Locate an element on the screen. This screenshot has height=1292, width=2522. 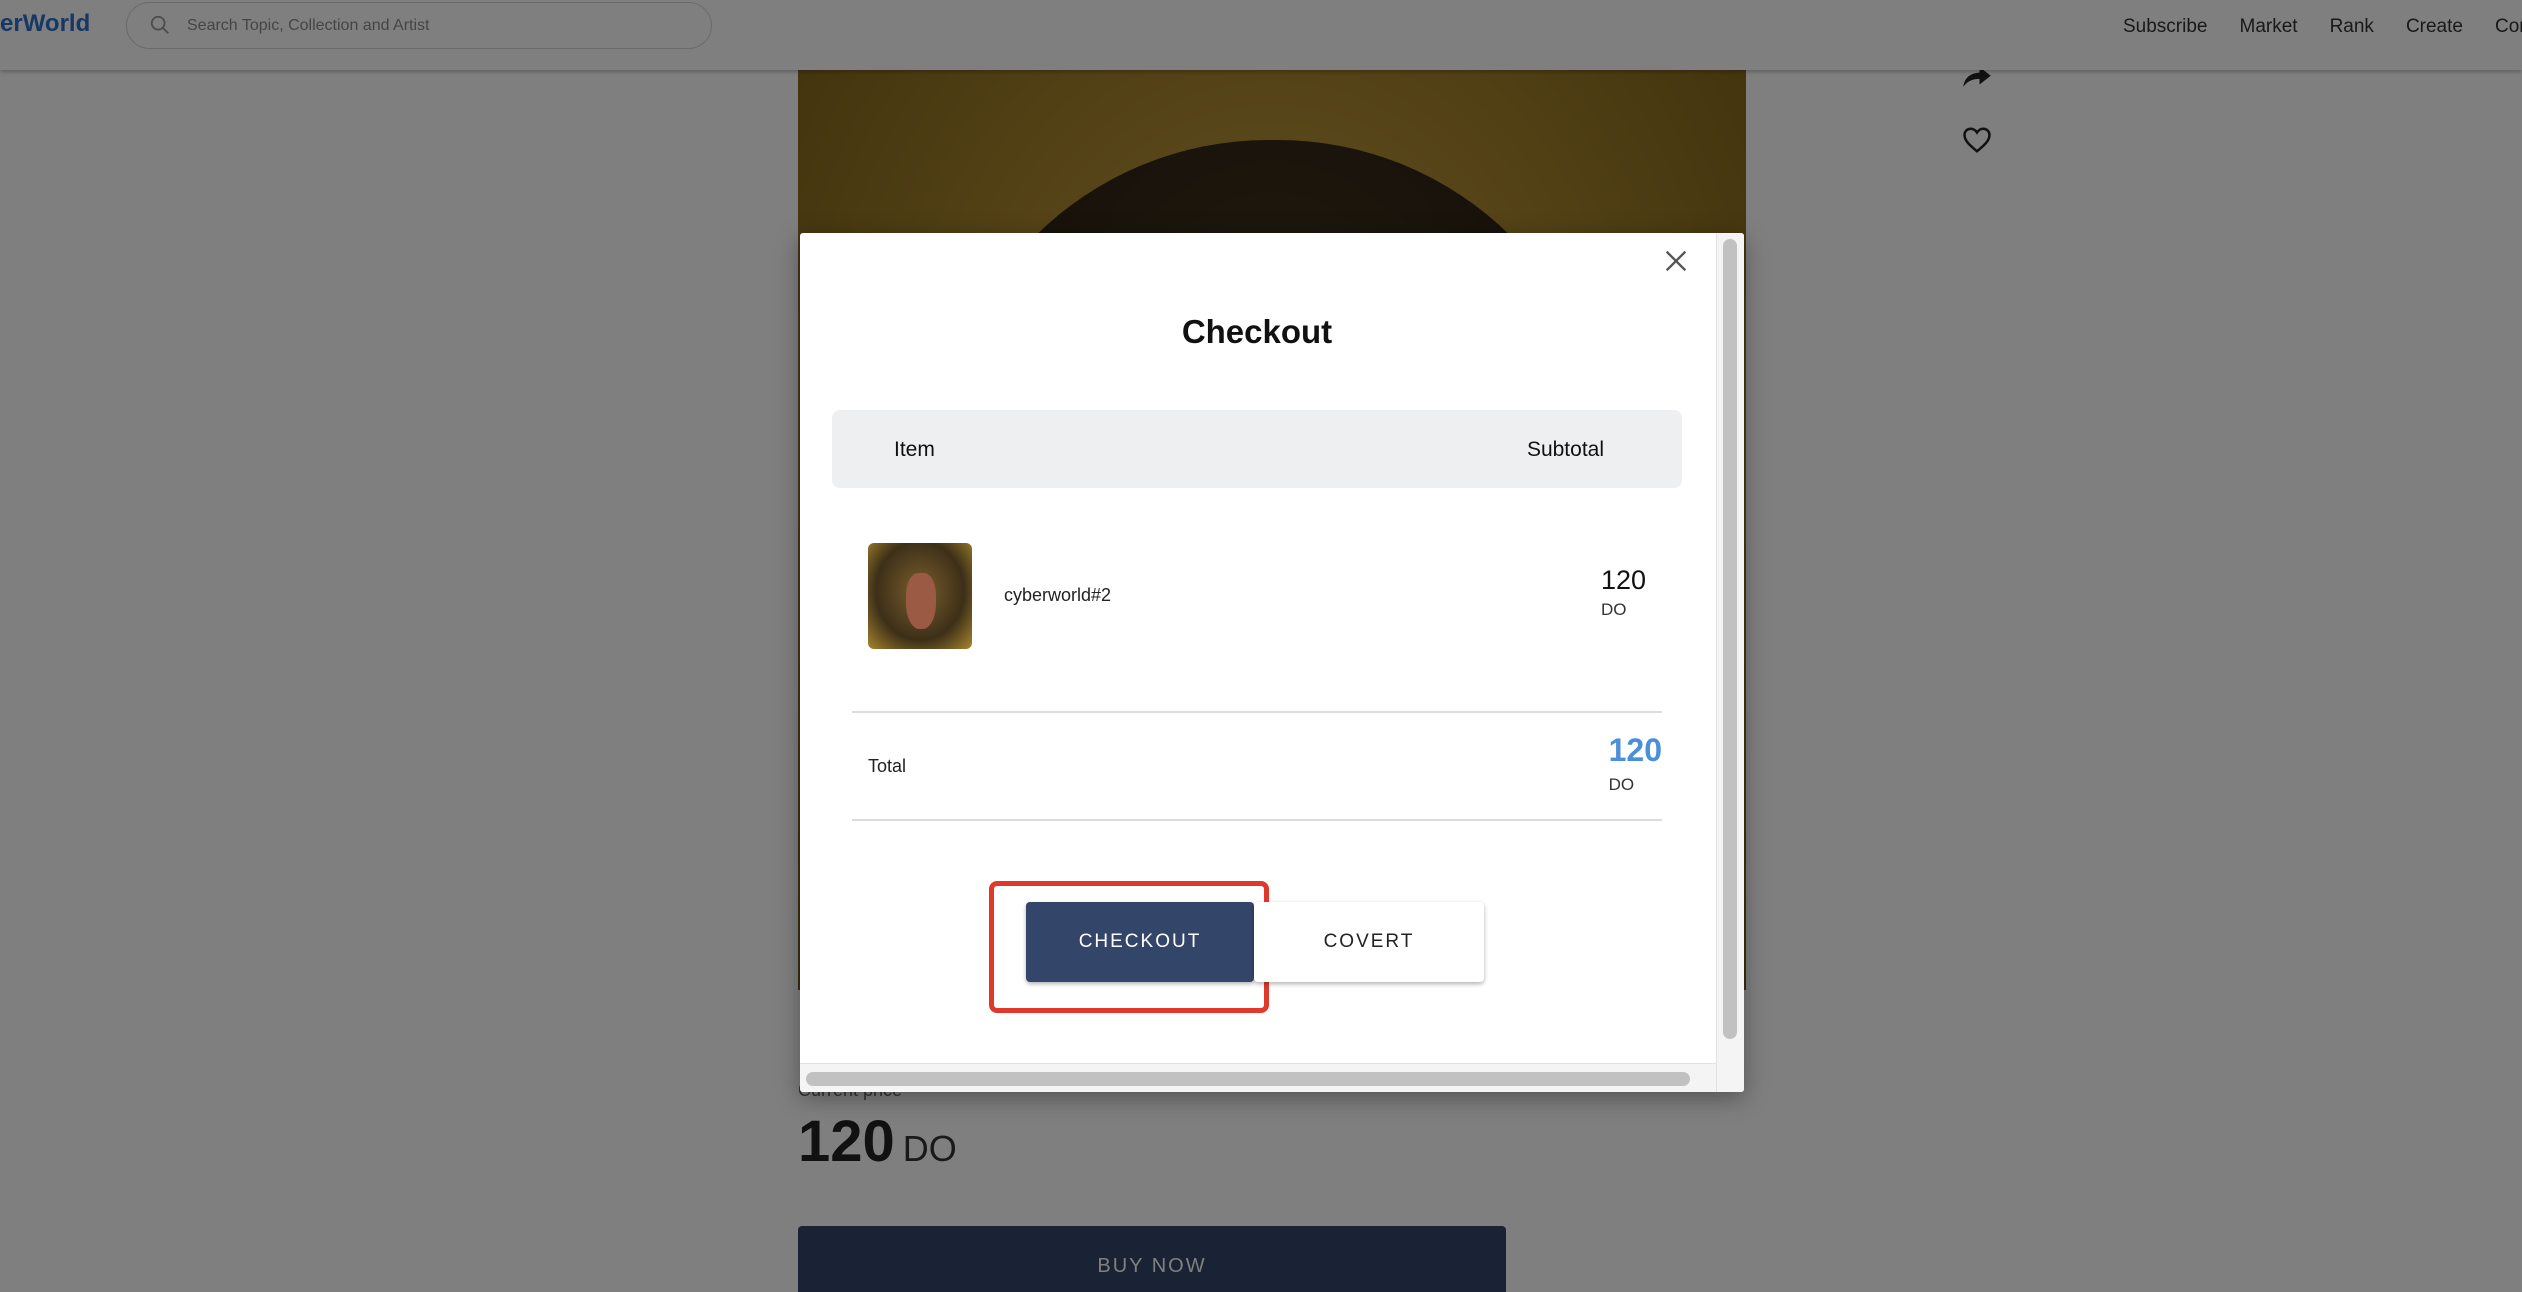
total-unit: DO is located at coordinates (1621, 784).